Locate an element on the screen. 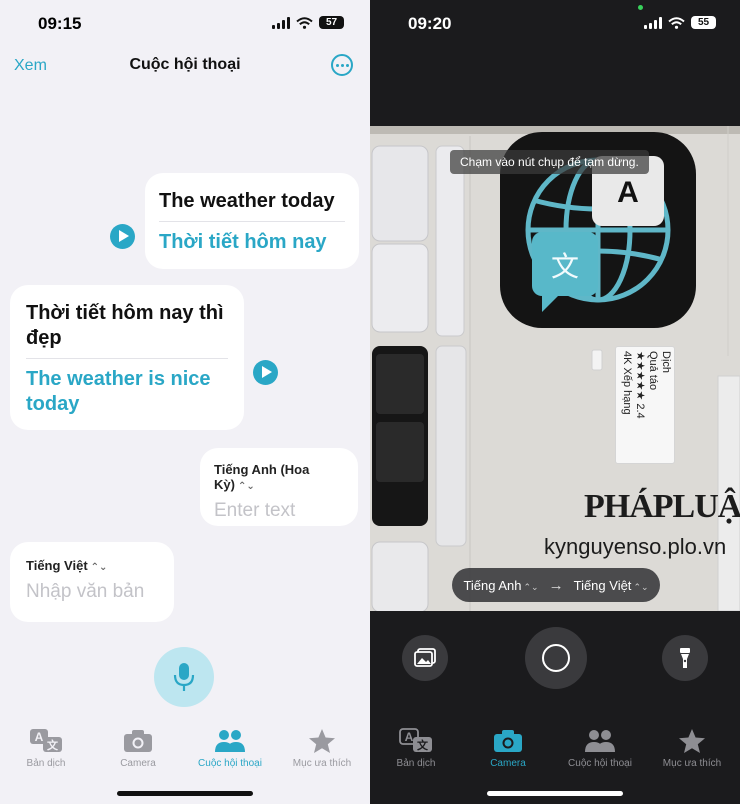 The width and height of the screenshot is (740, 804). status-bar: 09:15 57 is located at coordinates (185, 24).